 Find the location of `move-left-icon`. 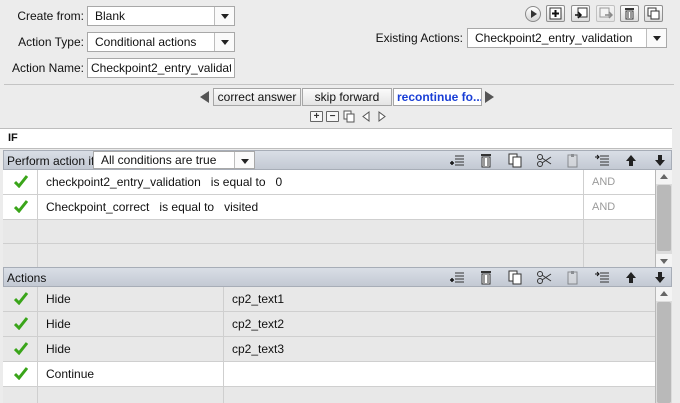

move-left-icon is located at coordinates (366, 116).